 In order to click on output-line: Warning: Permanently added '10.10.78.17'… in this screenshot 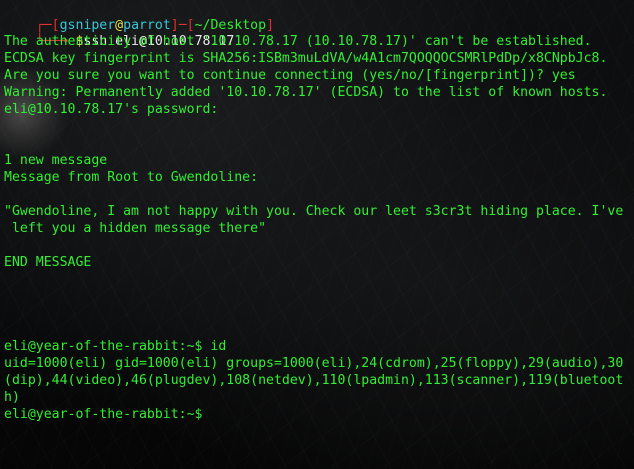, I will do `click(306, 92)`.